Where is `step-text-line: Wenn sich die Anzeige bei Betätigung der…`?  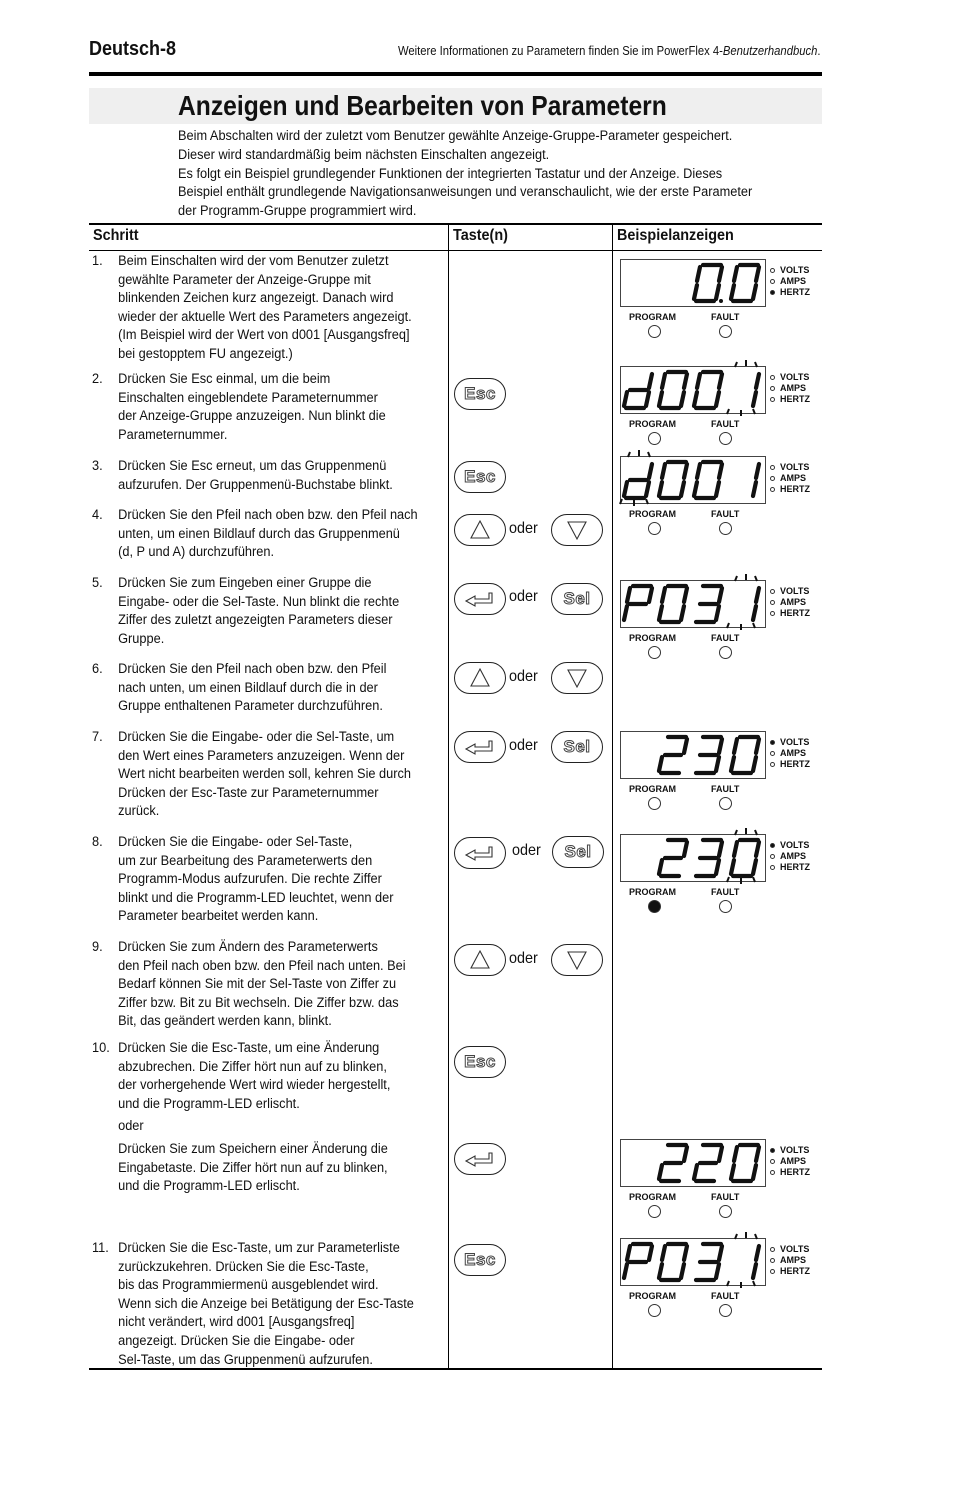 step-text-line: Wenn sich die Anzeige bei Betätigung der… is located at coordinates (266, 1303).